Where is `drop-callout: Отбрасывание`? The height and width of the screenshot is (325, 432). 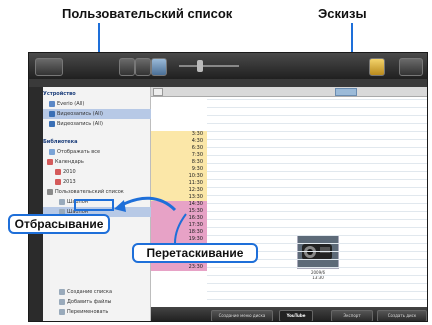 drop-callout: Отбрасывание is located at coordinates (59, 224).